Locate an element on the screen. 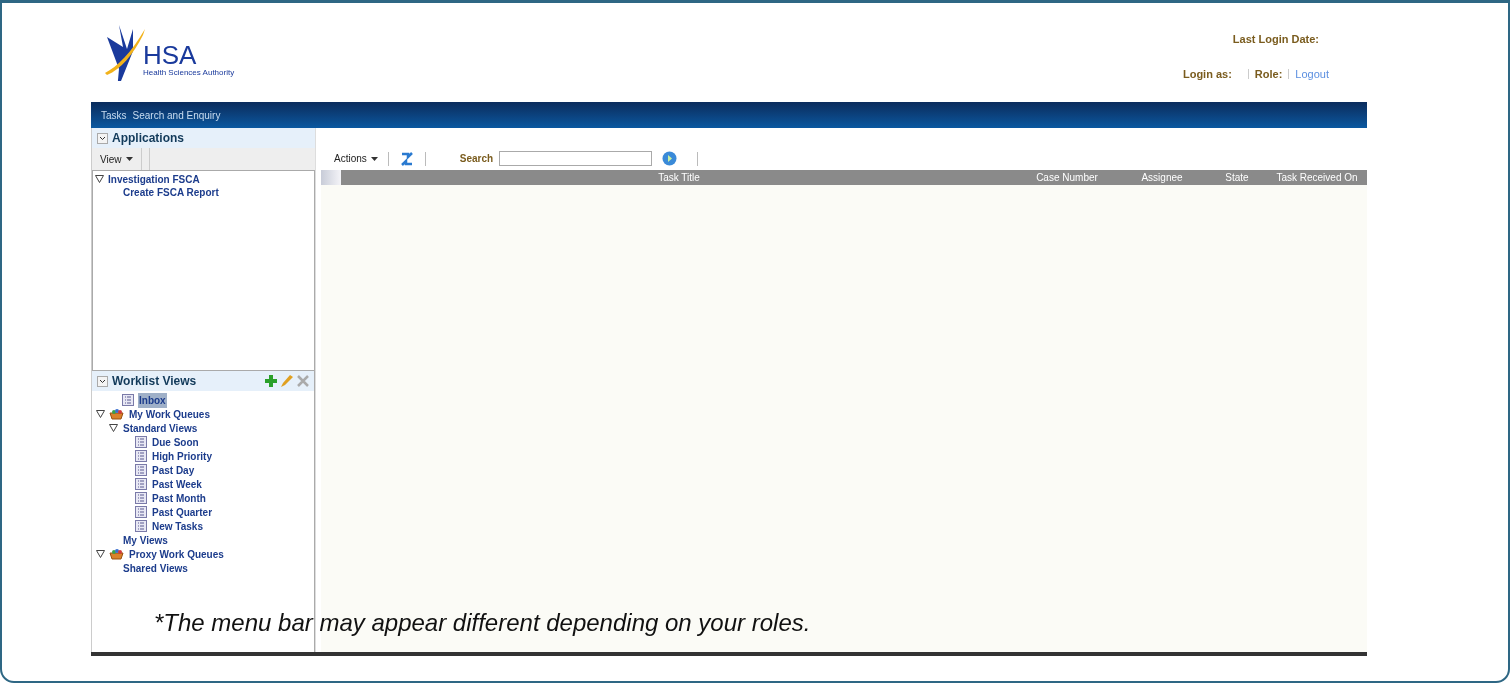 The height and width of the screenshot is (683, 1510). role-label: Role: is located at coordinates (1268, 74).